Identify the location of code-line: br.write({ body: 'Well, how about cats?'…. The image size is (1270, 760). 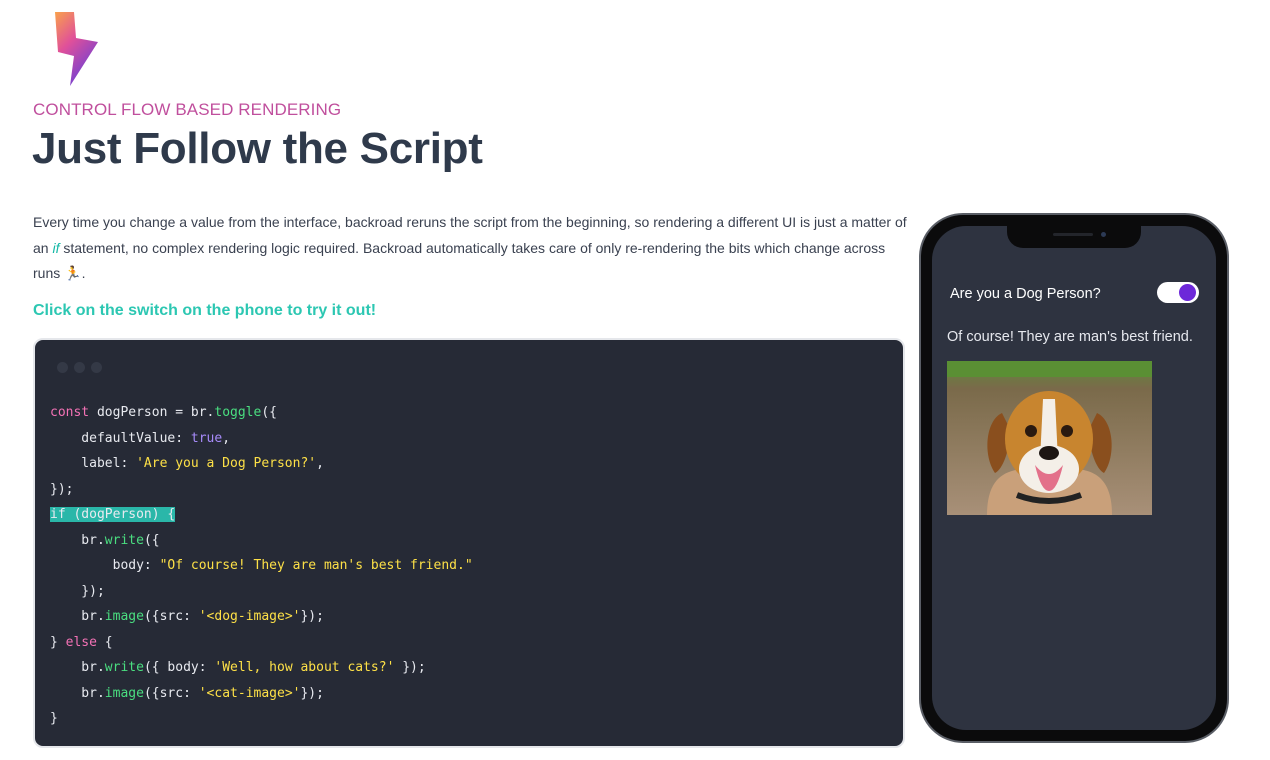
(238, 667).